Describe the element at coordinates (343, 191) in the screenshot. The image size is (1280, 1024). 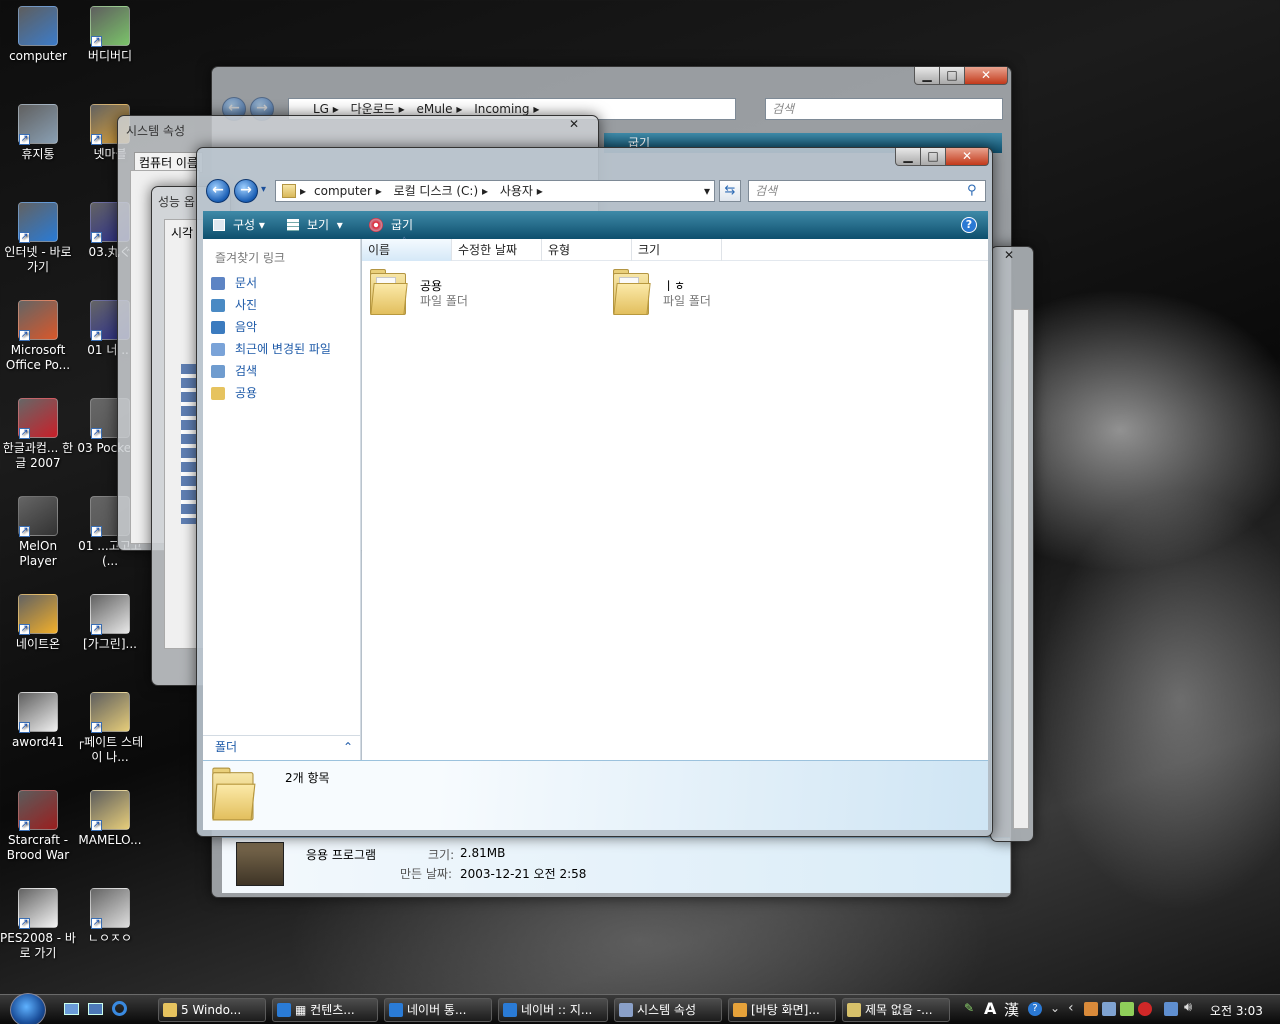
I see `crumb-computer: computer` at that location.